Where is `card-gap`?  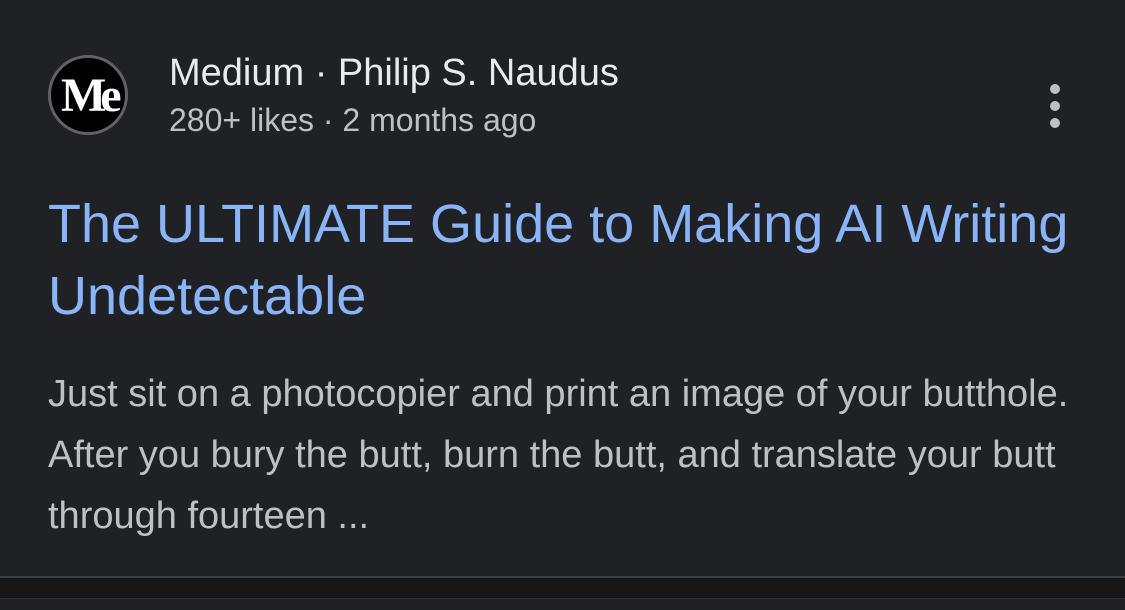 card-gap is located at coordinates (562, 588).